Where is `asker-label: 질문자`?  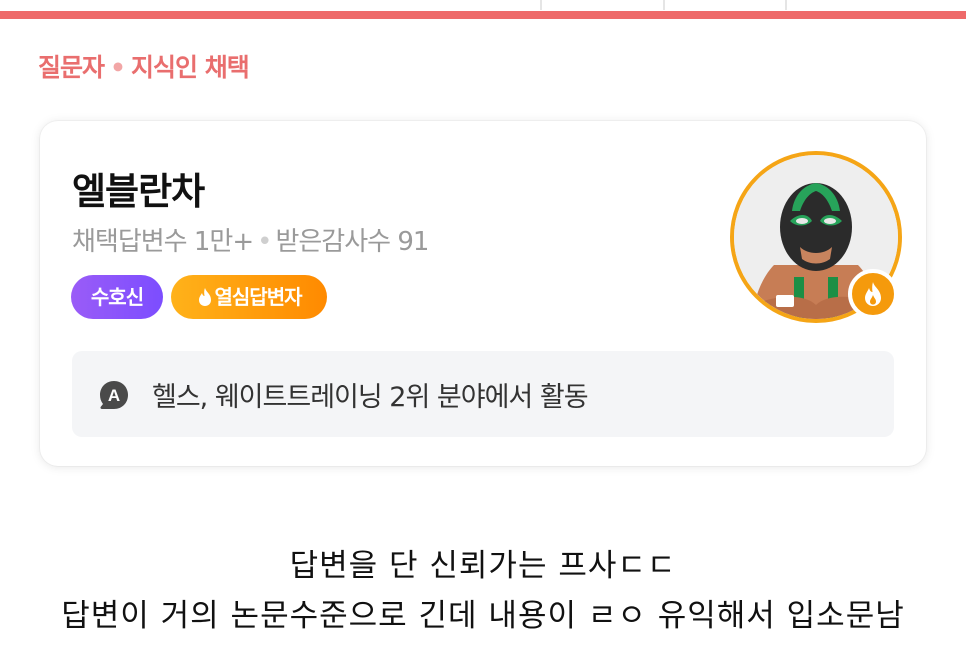 asker-label: 질문자 is located at coordinates (71, 67).